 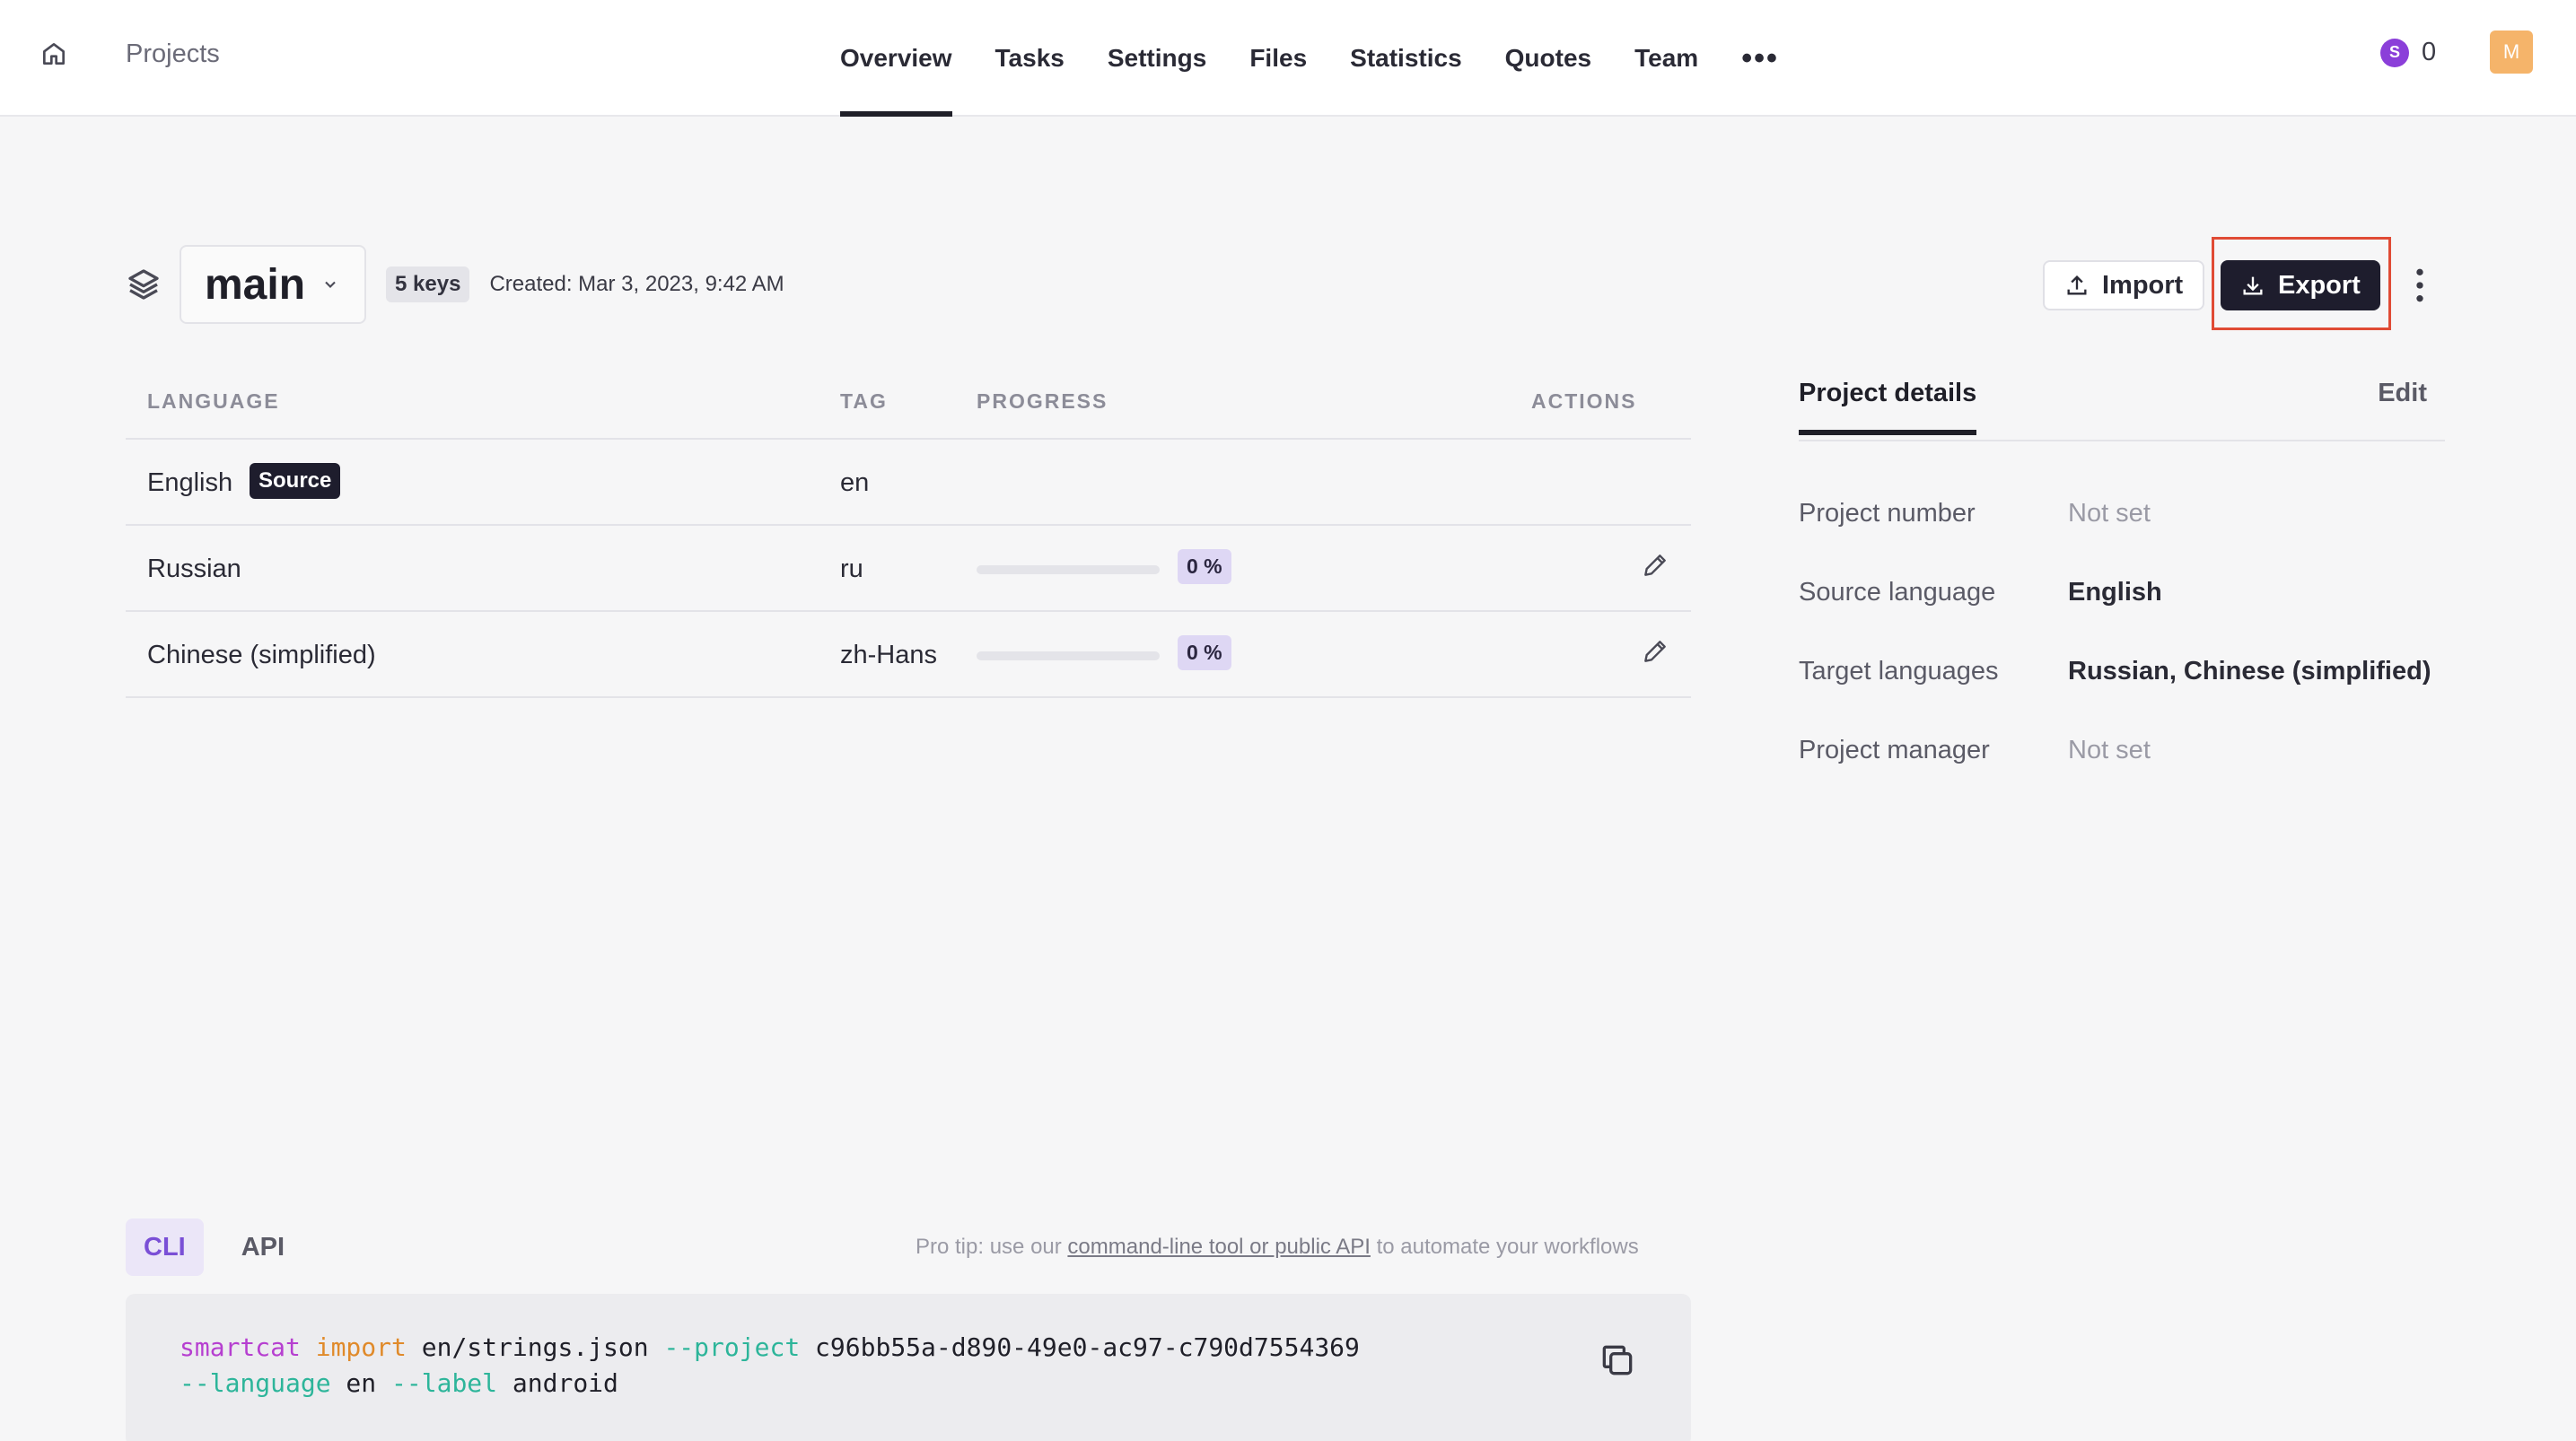 What do you see at coordinates (2249, 672) in the screenshot?
I see `detail-value: Russian, Chinese (simplified)` at bounding box center [2249, 672].